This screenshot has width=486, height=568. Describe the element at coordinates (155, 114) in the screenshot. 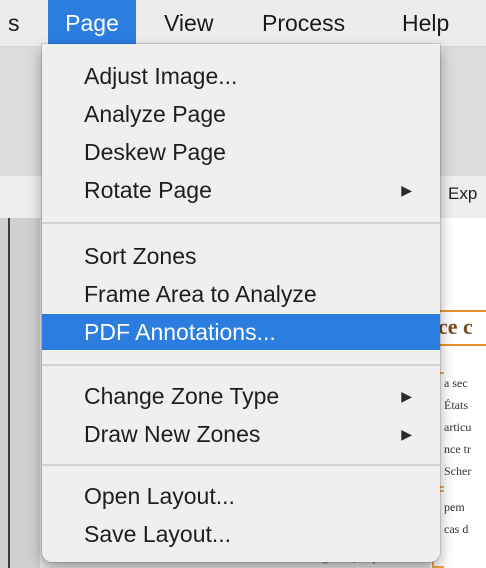

I see `menu-item-label: Analyze Page` at that location.